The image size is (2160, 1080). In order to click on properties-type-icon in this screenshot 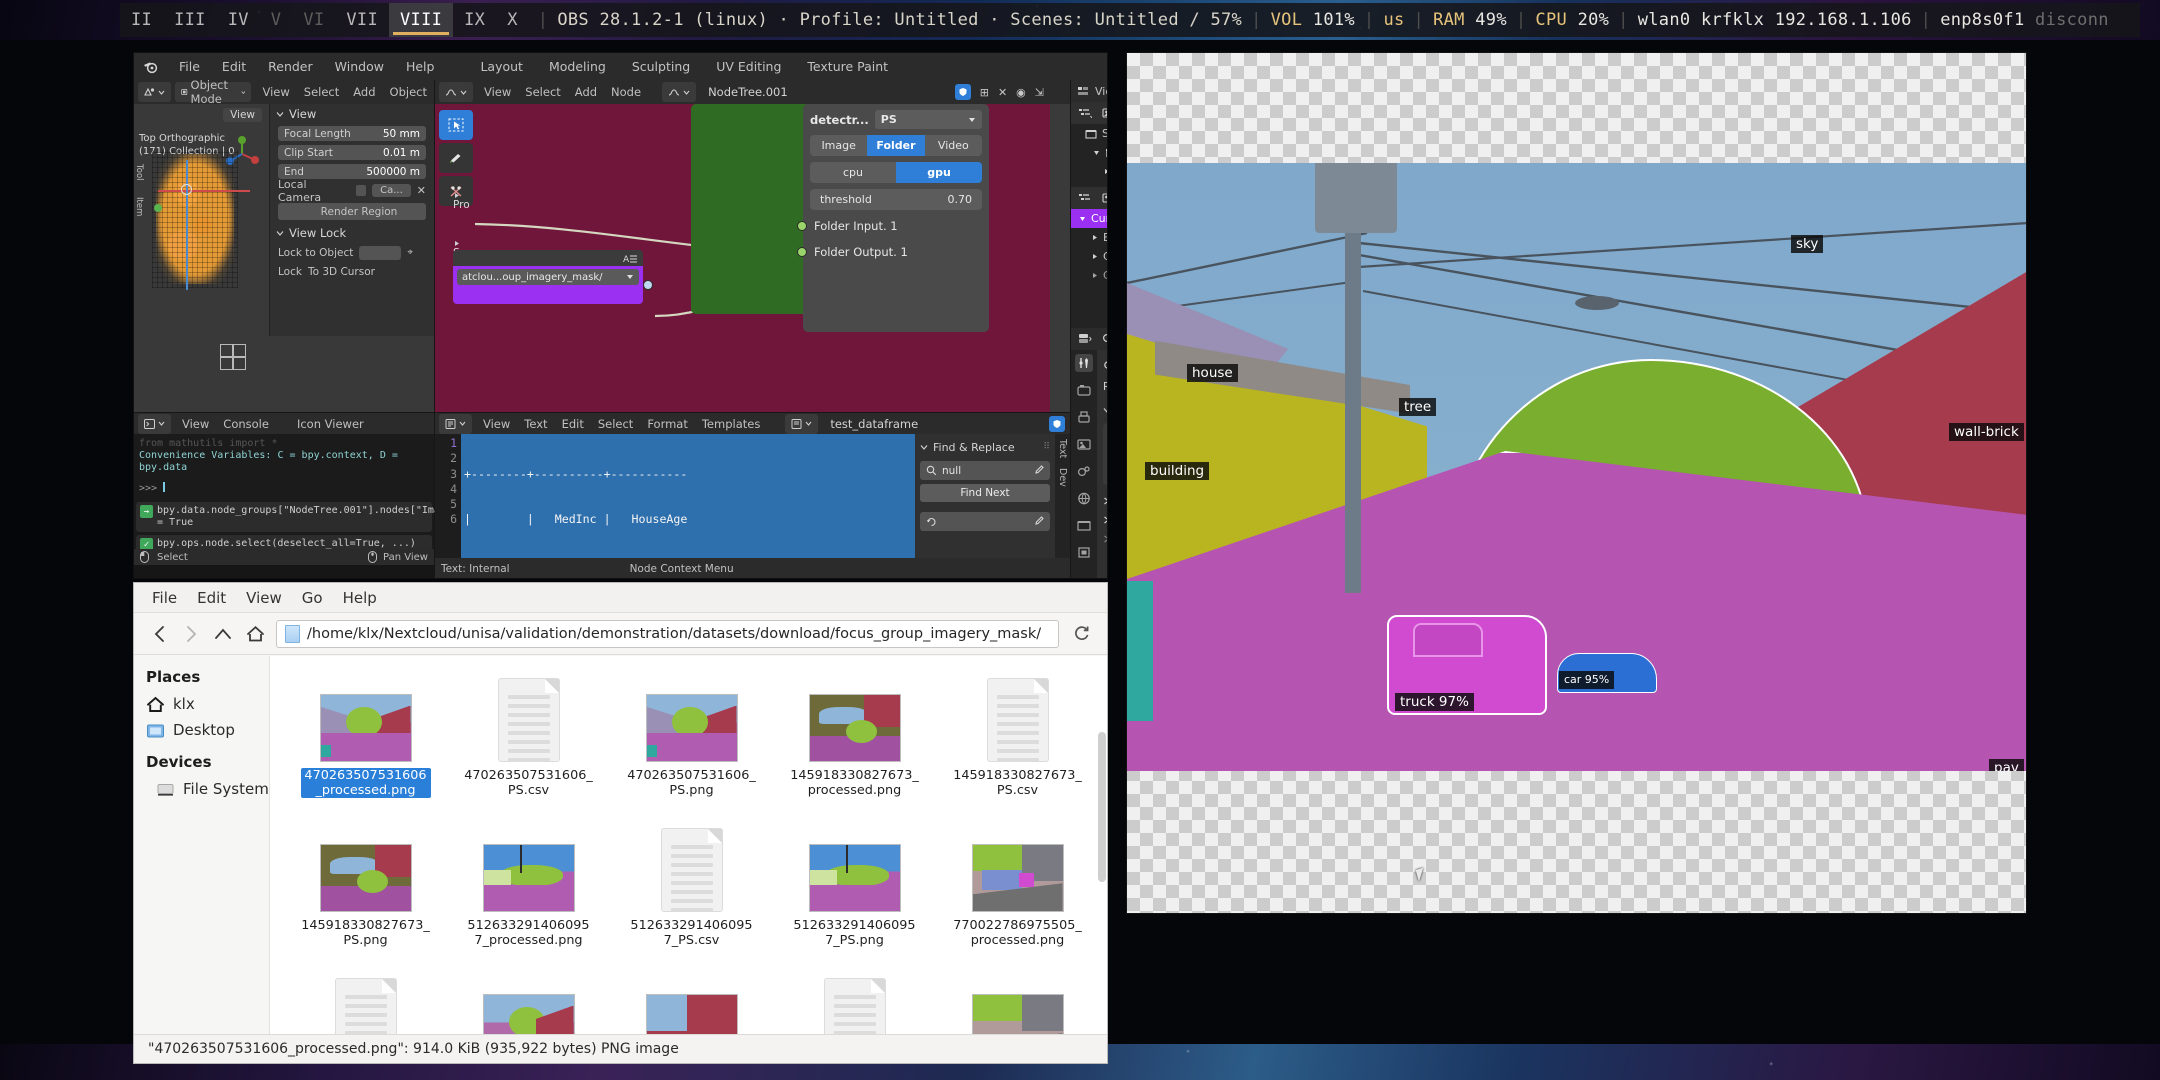, I will do `click(1085, 339)`.